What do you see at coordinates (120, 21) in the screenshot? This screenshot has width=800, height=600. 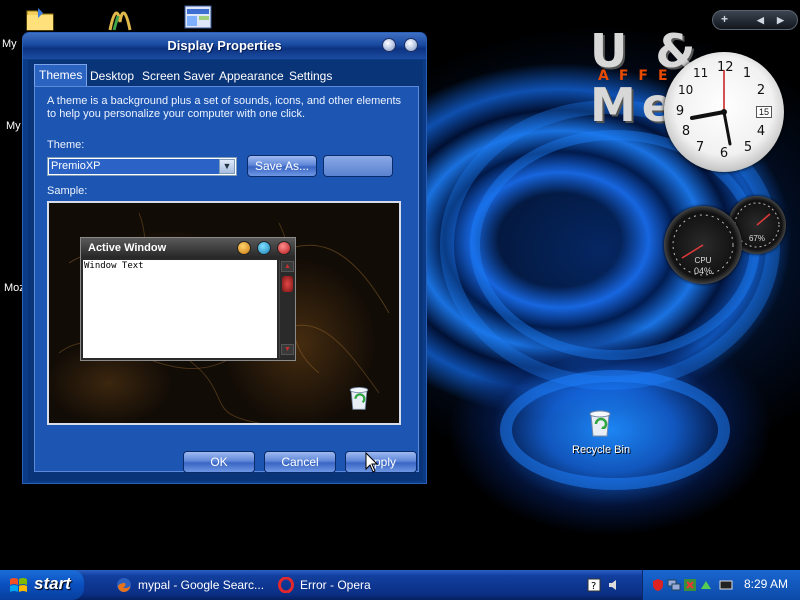 I see `program-icon` at bounding box center [120, 21].